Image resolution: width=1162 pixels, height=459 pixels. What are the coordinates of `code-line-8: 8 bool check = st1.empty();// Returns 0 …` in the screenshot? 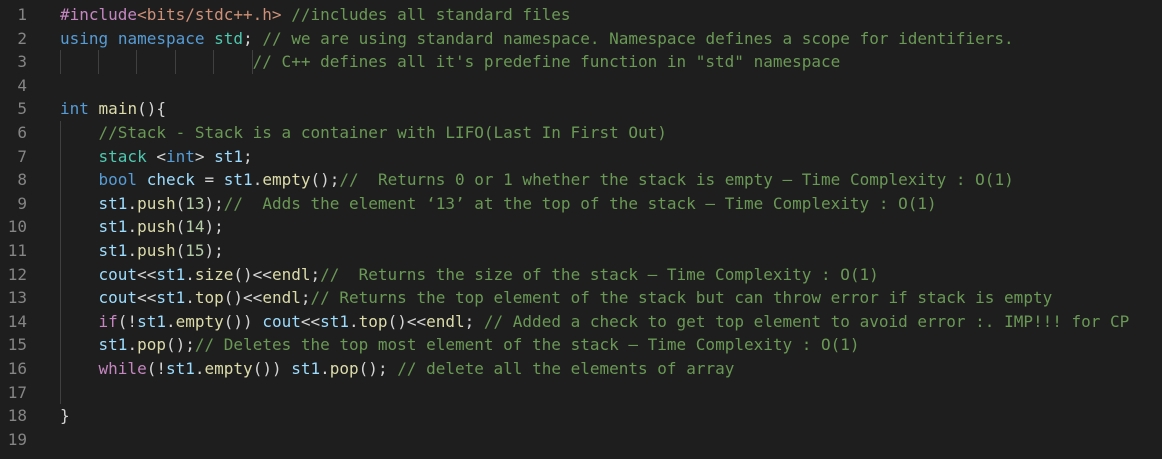 It's located at (581, 180).